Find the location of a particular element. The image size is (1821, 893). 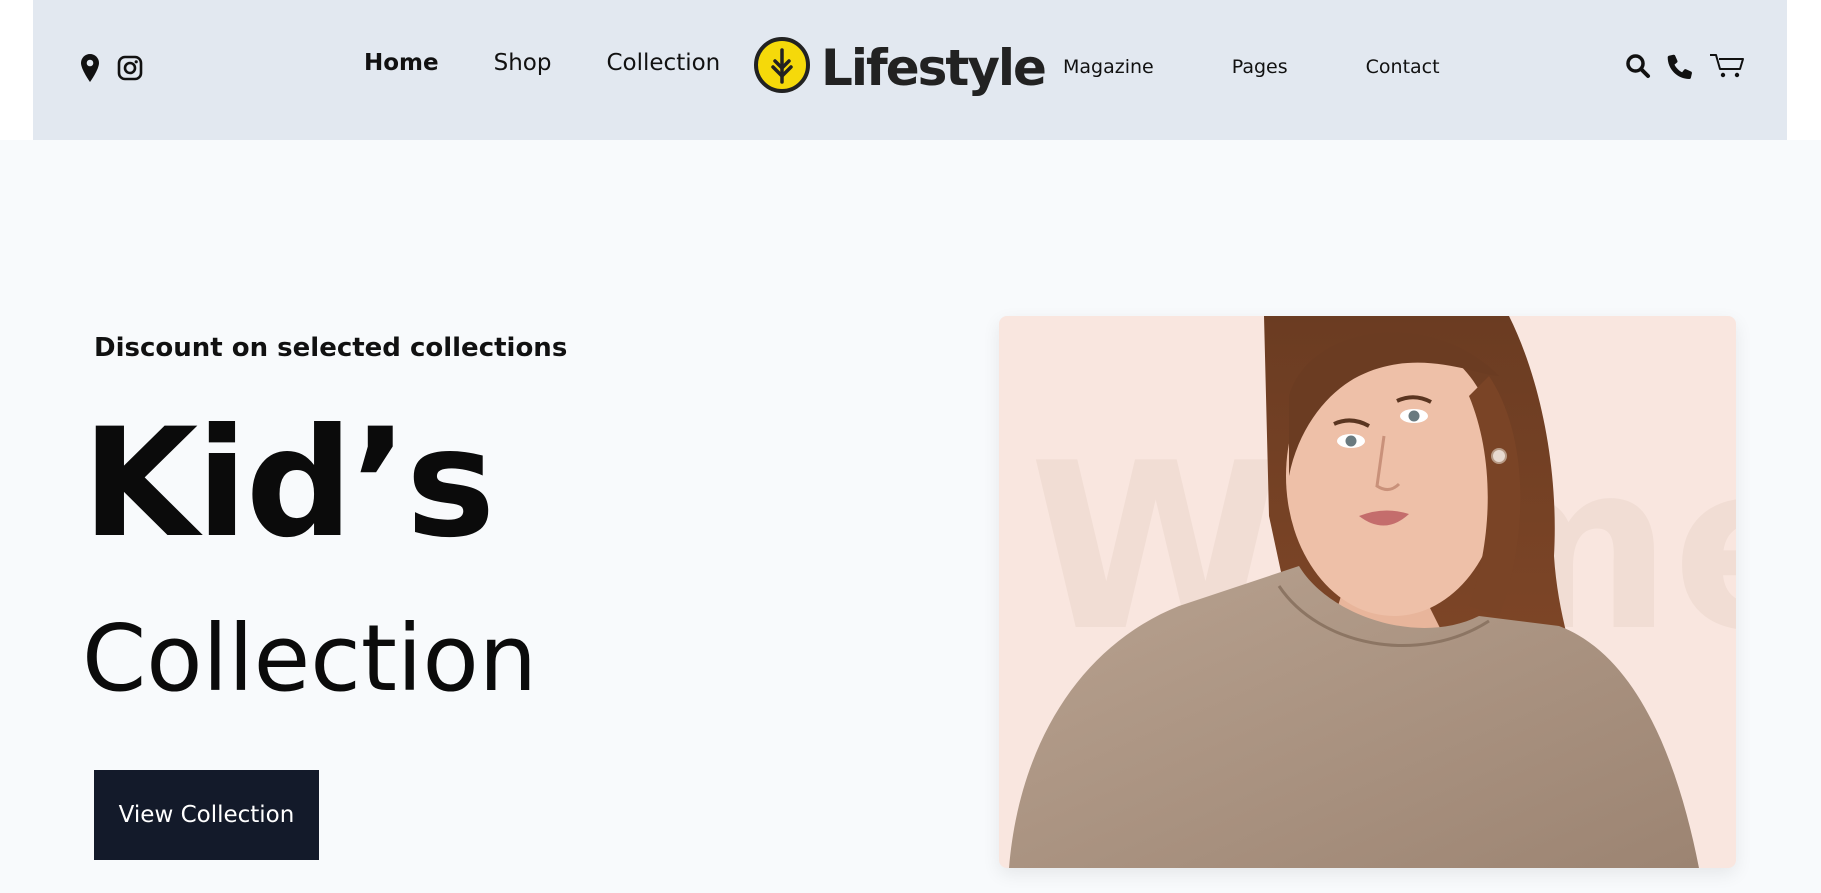

nav-item-contact: Contact is located at coordinates (1403, 67).